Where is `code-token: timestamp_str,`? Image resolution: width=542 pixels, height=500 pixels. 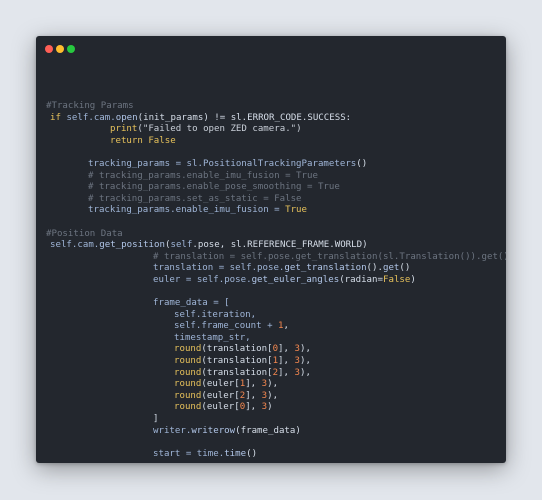 code-token: timestamp_str, is located at coordinates (212, 337).